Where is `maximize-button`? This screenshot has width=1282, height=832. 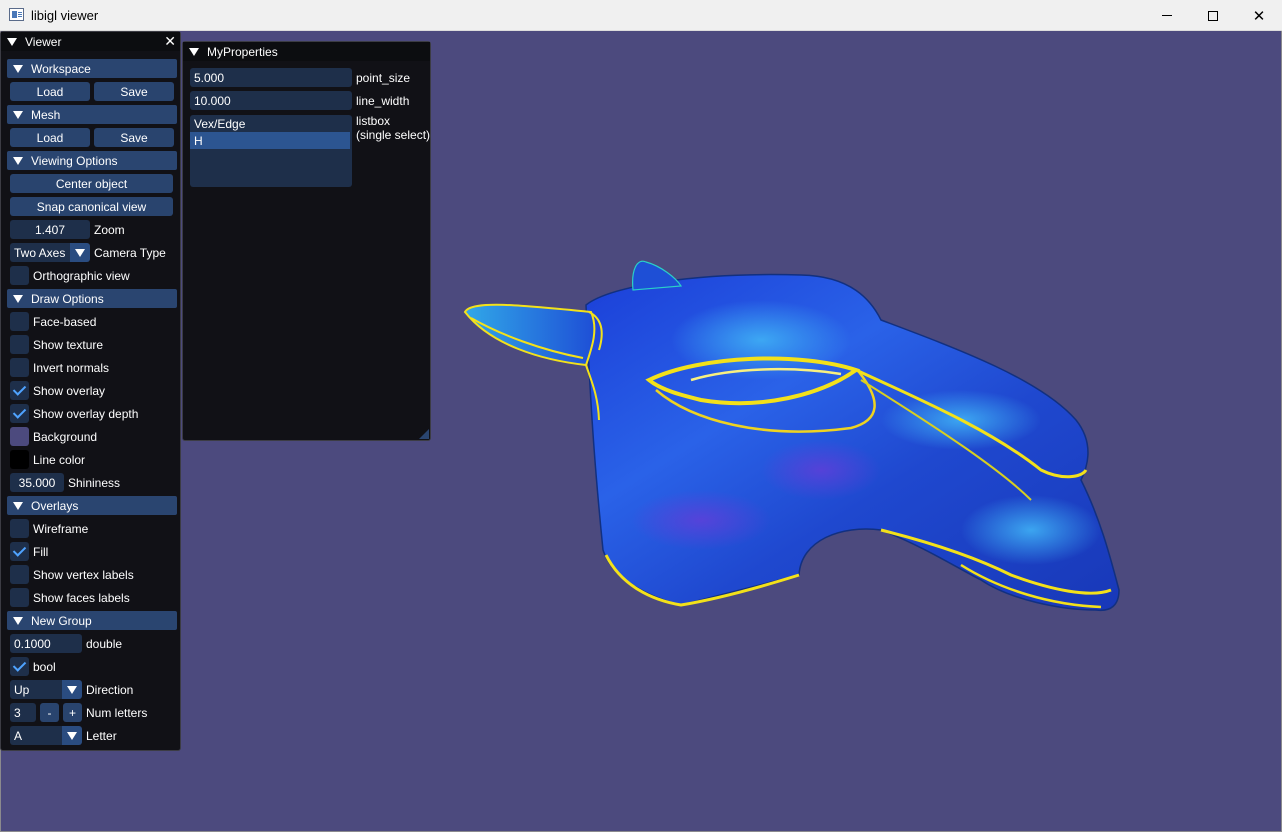 maximize-button is located at coordinates (1213, 15).